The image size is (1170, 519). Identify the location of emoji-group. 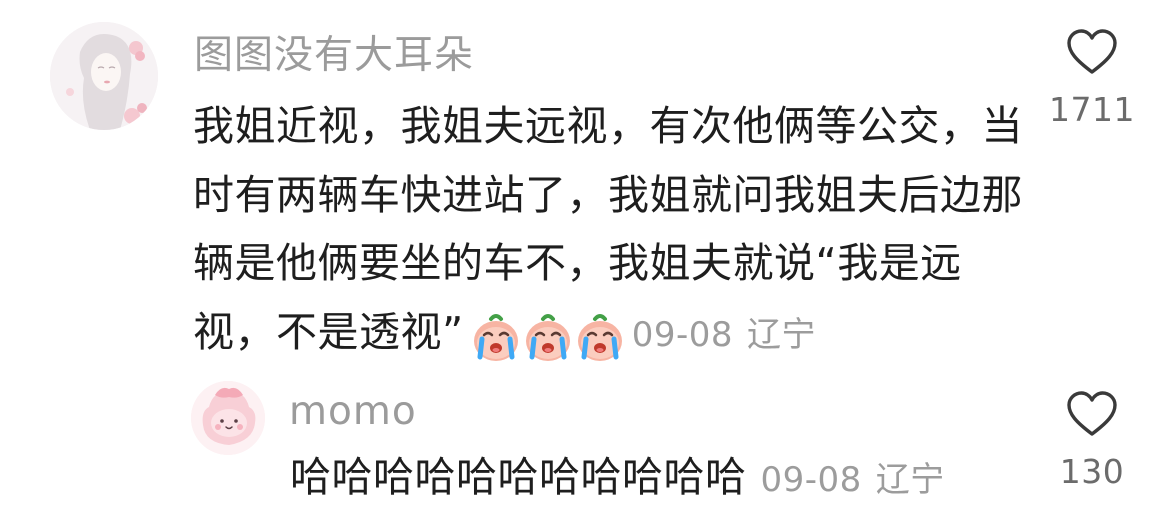
(548, 334).